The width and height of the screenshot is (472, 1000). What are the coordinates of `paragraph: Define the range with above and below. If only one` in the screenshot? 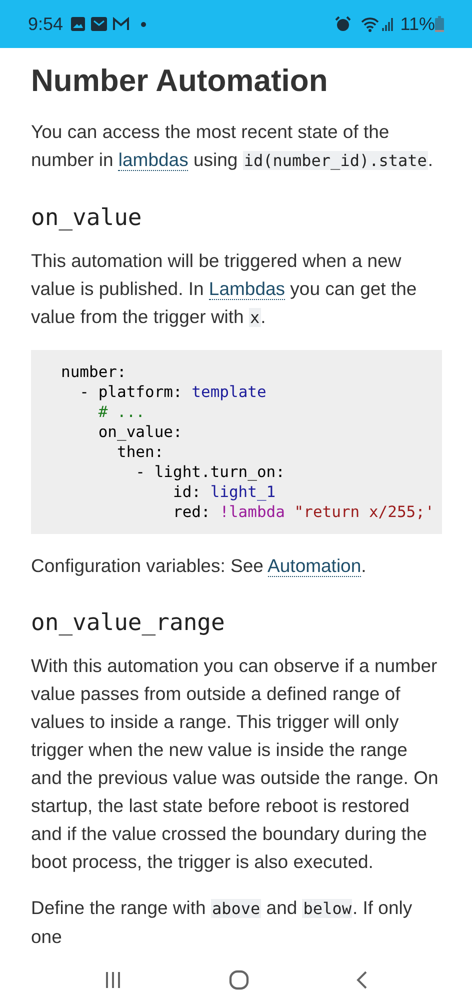 It's located at (222, 922).